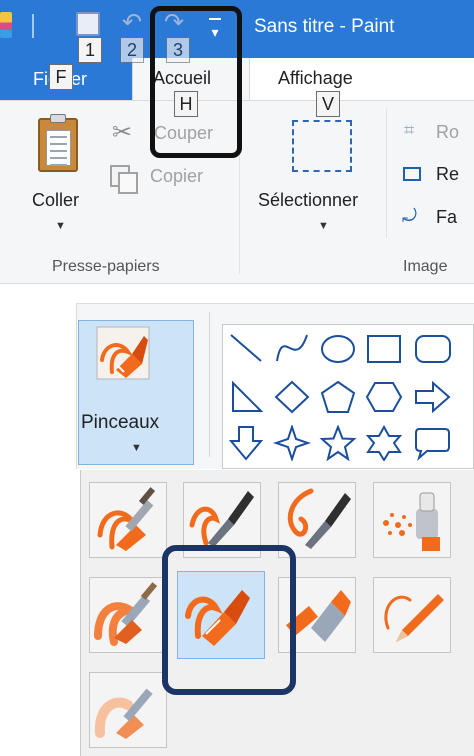  What do you see at coordinates (246, 349) in the screenshot?
I see `line-shape-icon` at bounding box center [246, 349].